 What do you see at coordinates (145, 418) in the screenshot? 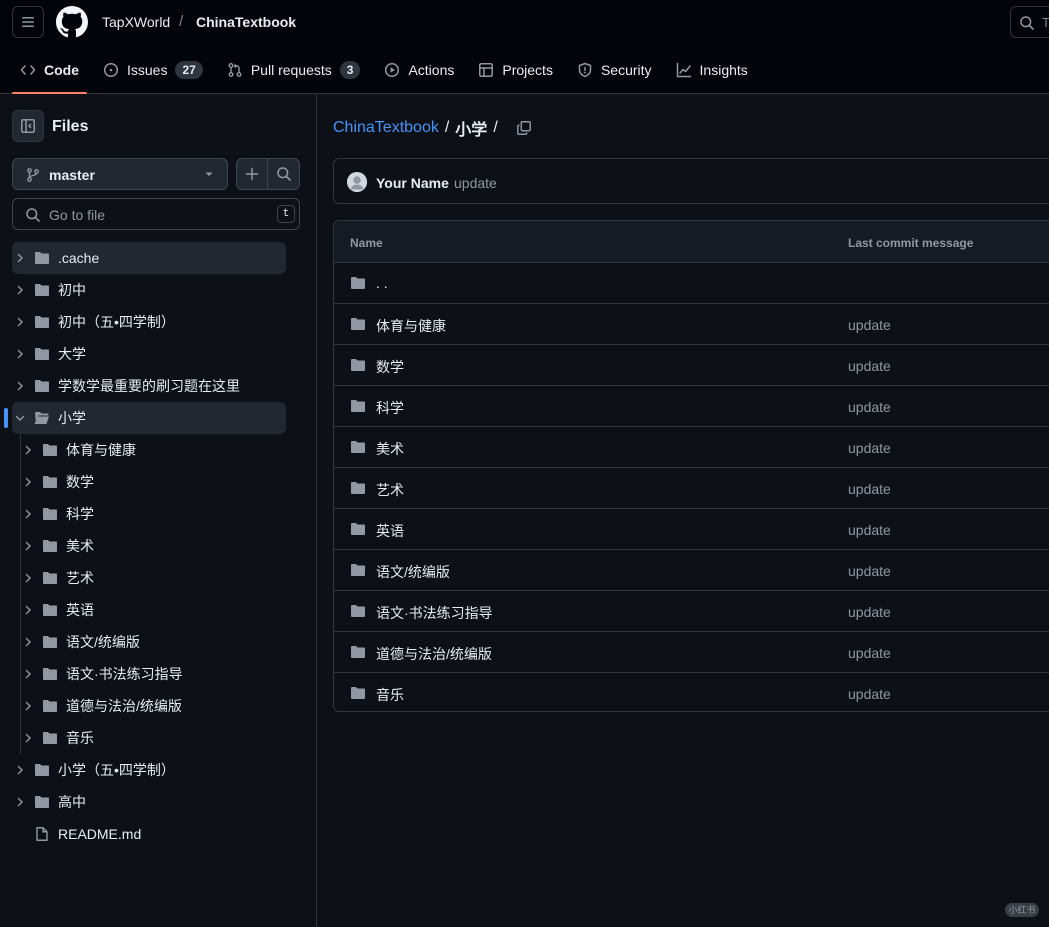
I see `tree-item-xiaoxue: 小学` at bounding box center [145, 418].